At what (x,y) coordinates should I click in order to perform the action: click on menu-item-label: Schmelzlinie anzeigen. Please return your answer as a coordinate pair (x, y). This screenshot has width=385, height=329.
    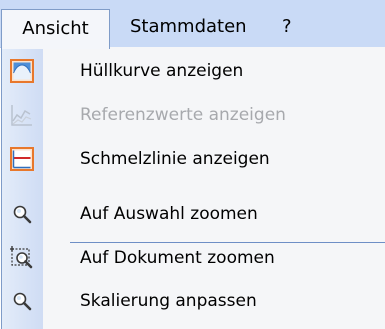
    Looking at the image, I should click on (175, 159).